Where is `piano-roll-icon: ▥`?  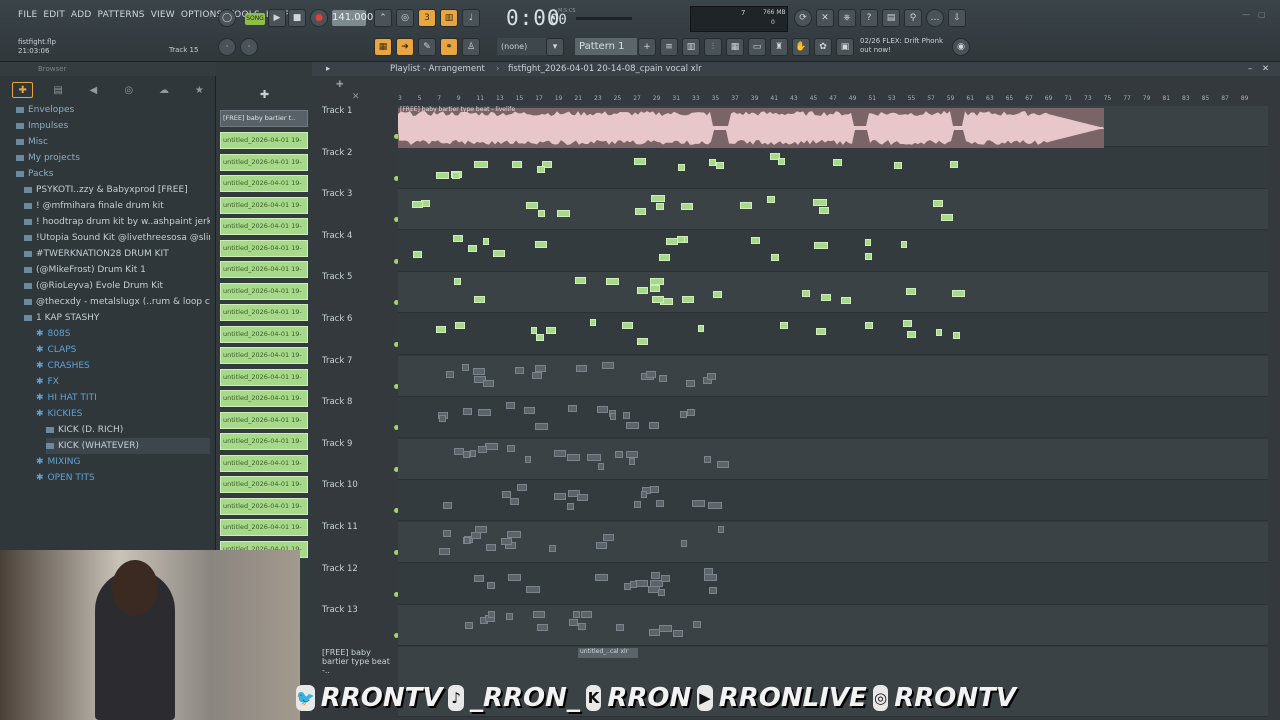
piano-roll-icon: ▥ is located at coordinates (691, 47).